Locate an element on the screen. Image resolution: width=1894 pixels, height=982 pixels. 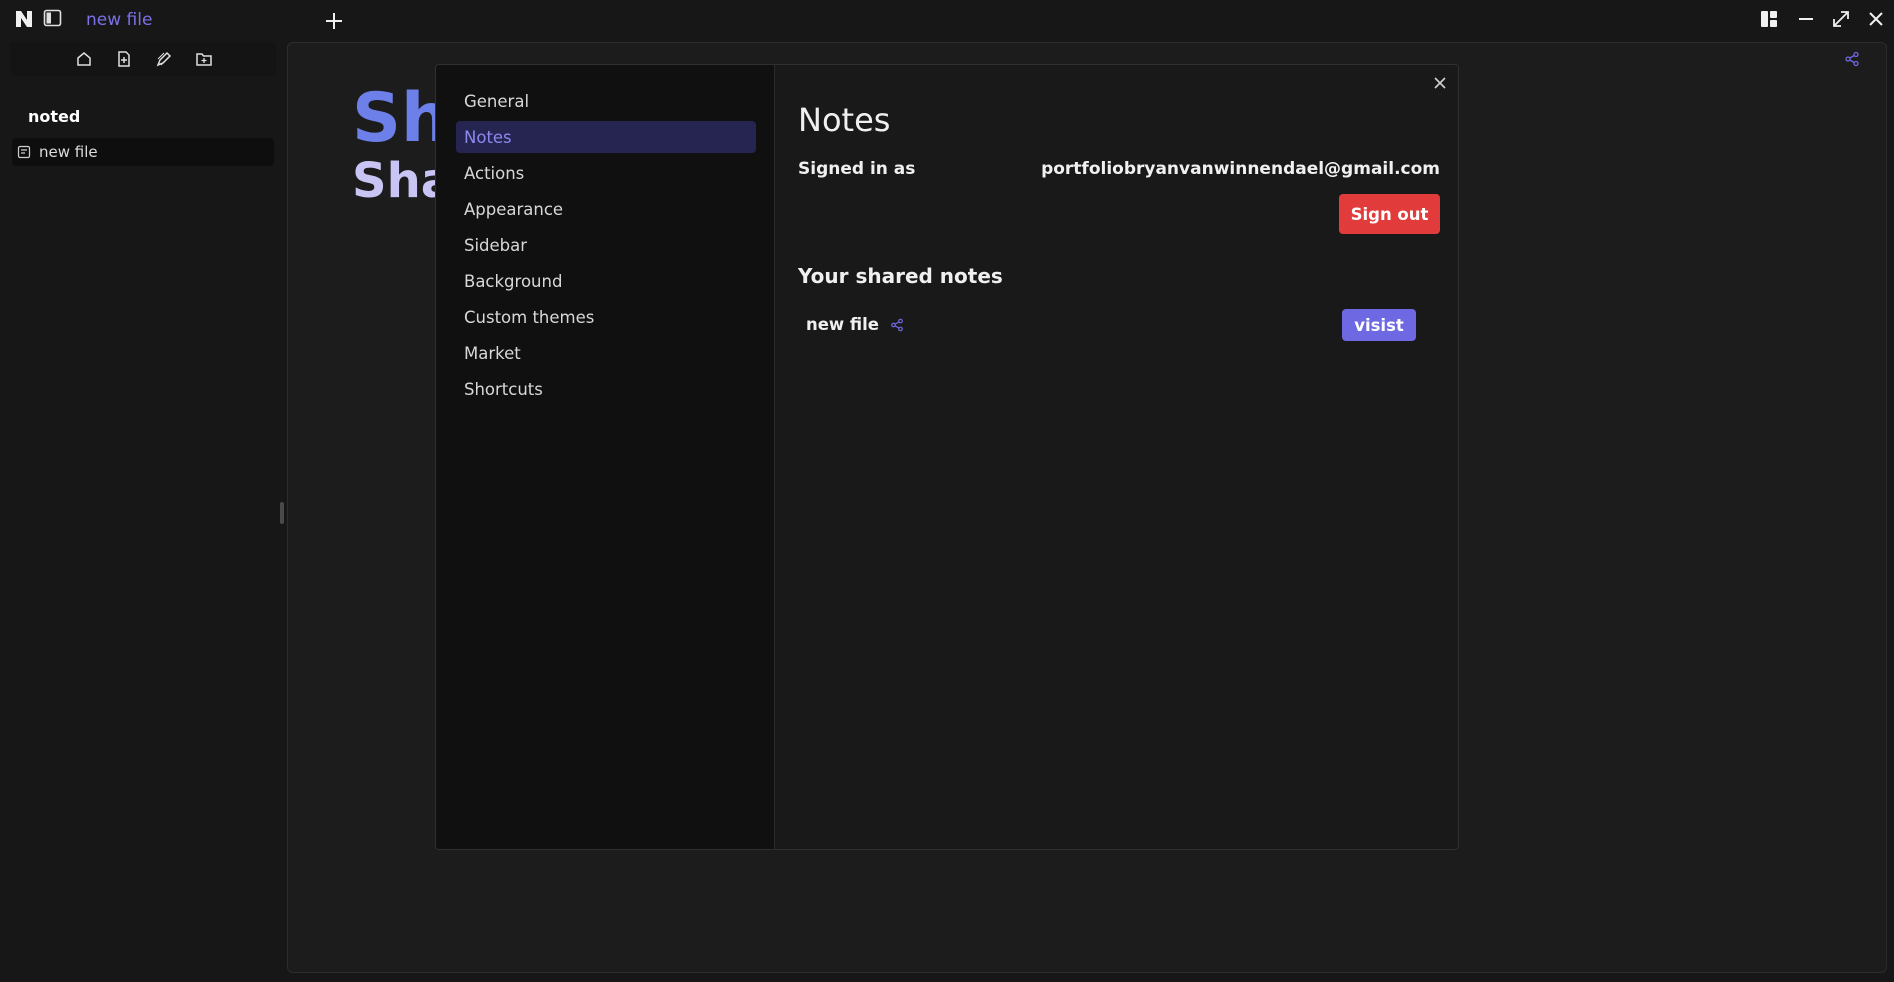
maximize-icon is located at coordinates (1841, 19).